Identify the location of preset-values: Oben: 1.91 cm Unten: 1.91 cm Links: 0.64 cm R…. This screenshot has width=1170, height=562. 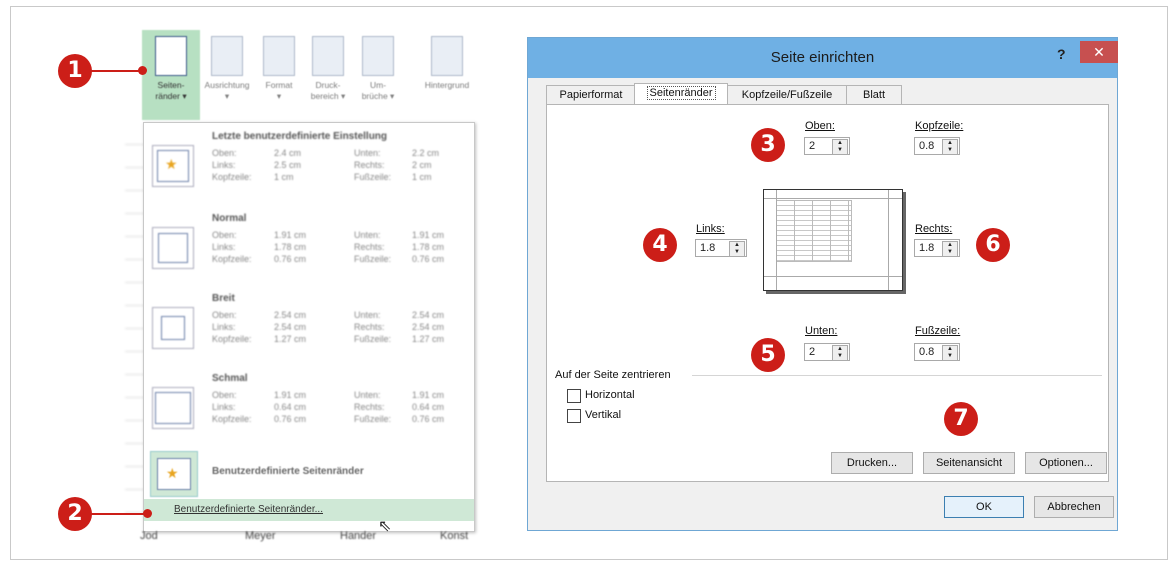
(328, 407).